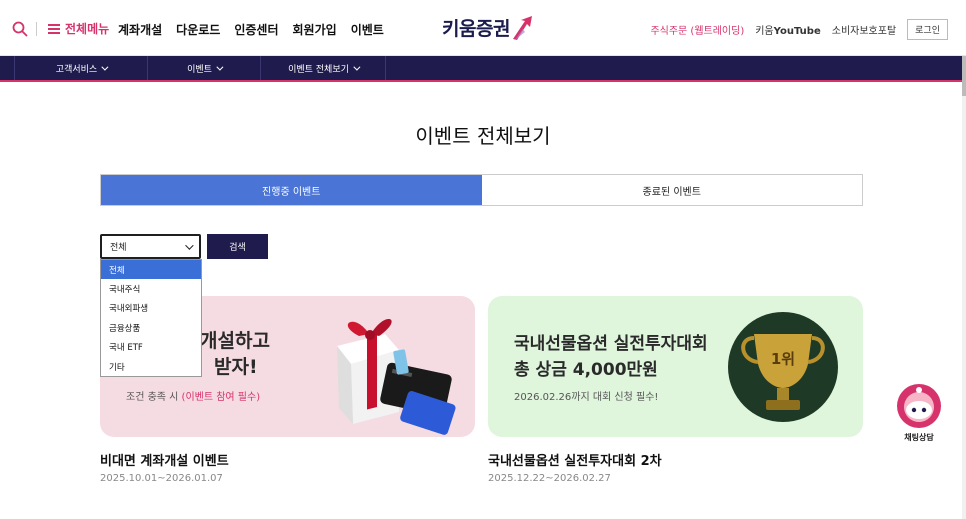 The image size is (966, 519). I want to click on dropdown-option: 국내 ETF, so click(151, 347).